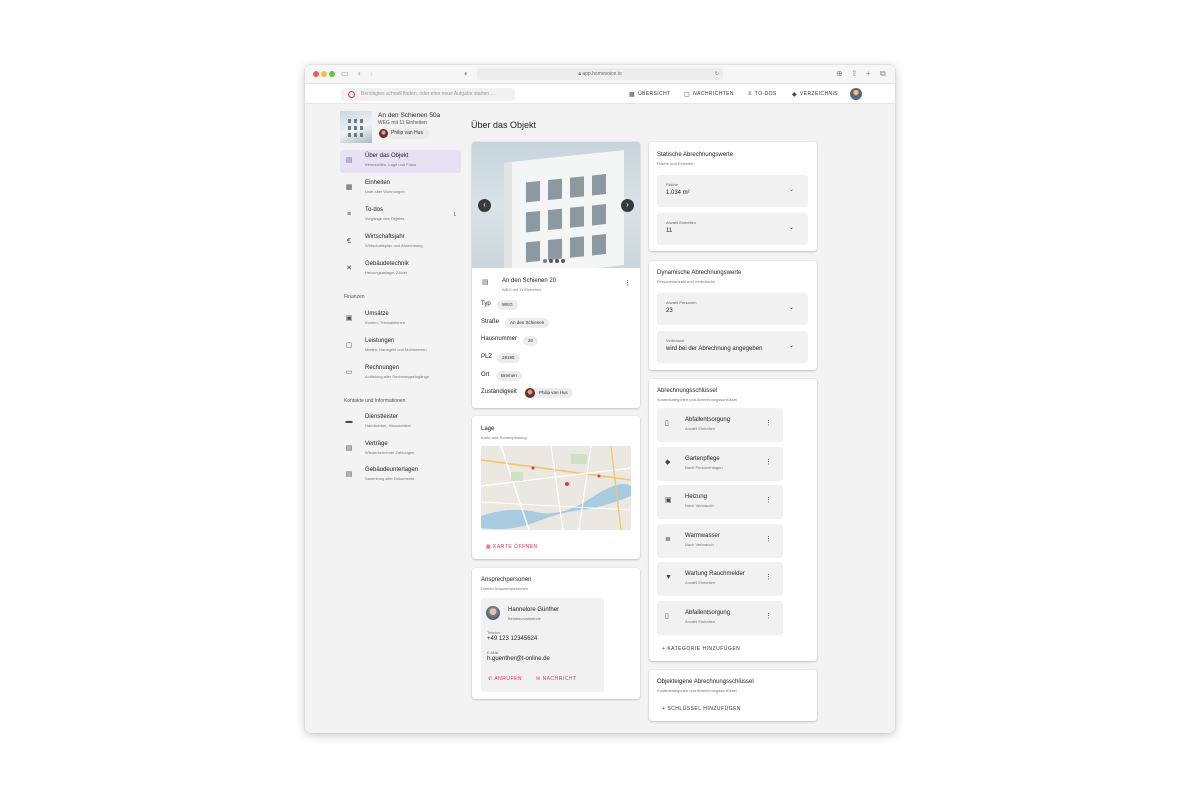 This screenshot has width=1200, height=800. Describe the element at coordinates (676, 163) in the screenshot. I see `static-values-subtitle: Fläche und Einheiten` at that location.